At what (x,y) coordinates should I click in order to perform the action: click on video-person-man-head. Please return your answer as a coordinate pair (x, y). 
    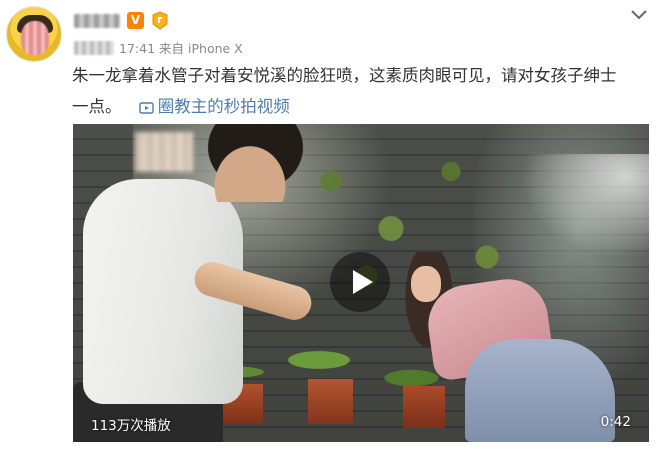
    Looking at the image, I should click on (250, 163).